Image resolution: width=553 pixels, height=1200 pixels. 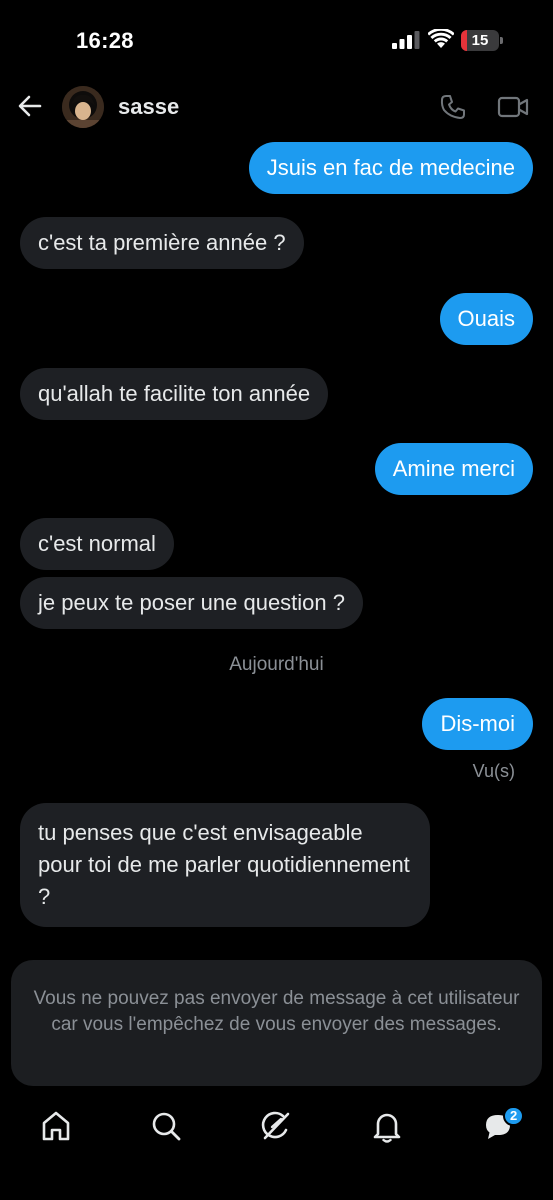 What do you see at coordinates (276, 107) in the screenshot?
I see `chat-header: sasse` at bounding box center [276, 107].